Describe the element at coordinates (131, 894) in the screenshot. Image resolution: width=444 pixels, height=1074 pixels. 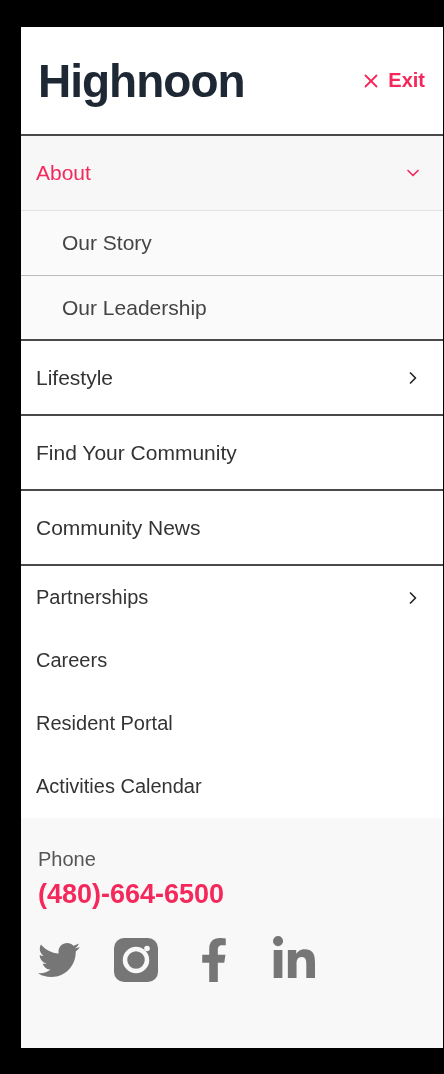
I see `phone-link: (480)-664-6500` at that location.